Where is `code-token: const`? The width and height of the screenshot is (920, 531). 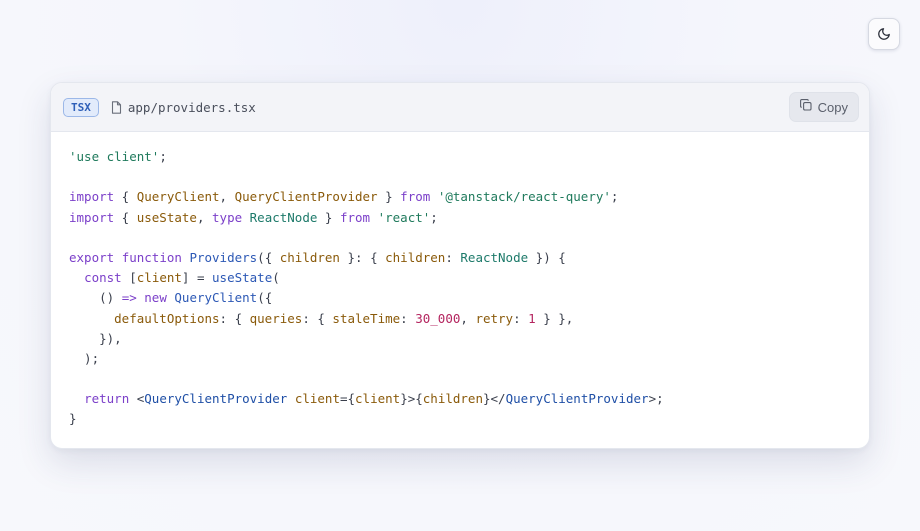 code-token: const is located at coordinates (103, 278).